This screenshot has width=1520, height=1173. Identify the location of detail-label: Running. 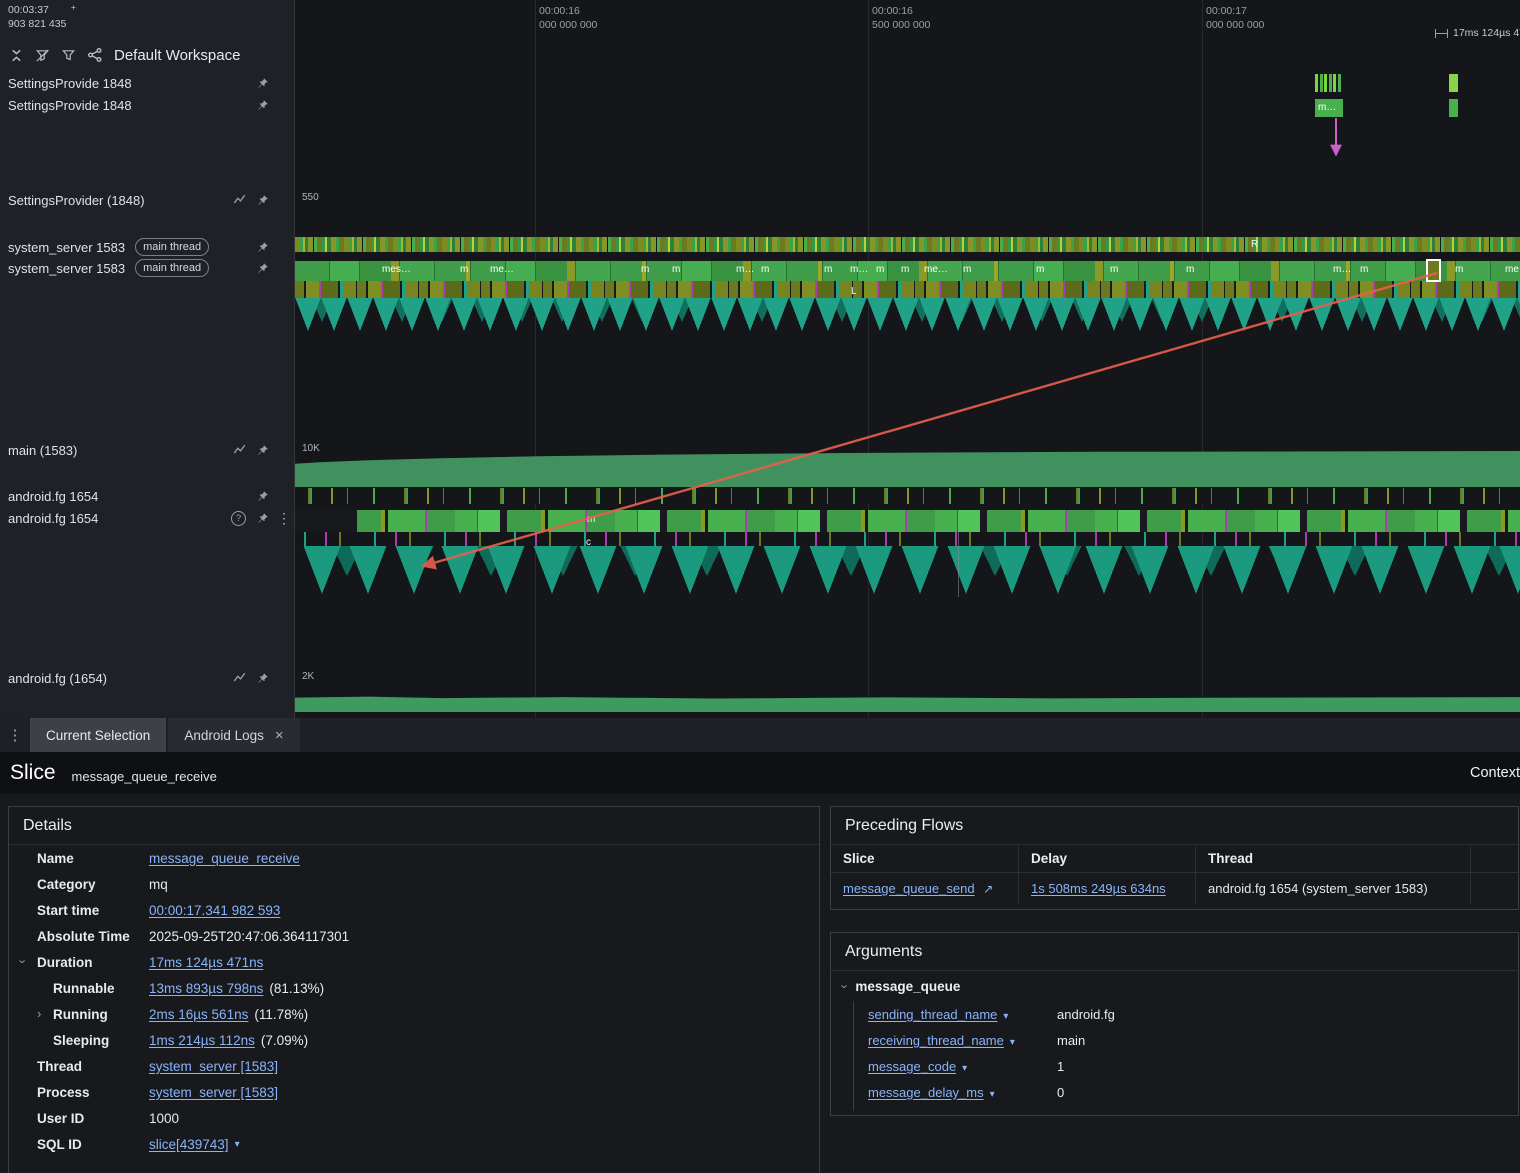
(80, 1014).